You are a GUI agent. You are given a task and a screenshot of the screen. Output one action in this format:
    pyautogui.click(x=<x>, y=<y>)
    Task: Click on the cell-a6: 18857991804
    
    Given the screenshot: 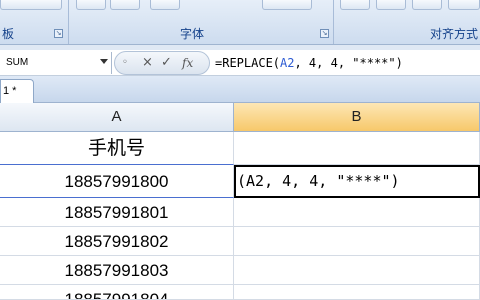 What is the action you would take?
    pyautogui.click(x=117, y=292)
    